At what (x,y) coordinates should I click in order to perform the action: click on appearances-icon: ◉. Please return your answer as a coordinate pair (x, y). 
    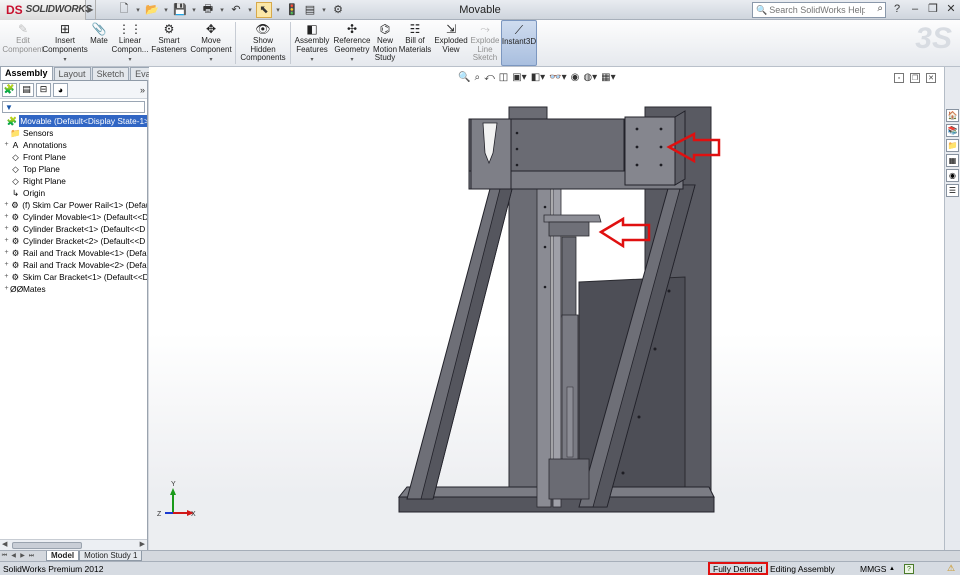
    Looking at the image, I should click on (952, 175).